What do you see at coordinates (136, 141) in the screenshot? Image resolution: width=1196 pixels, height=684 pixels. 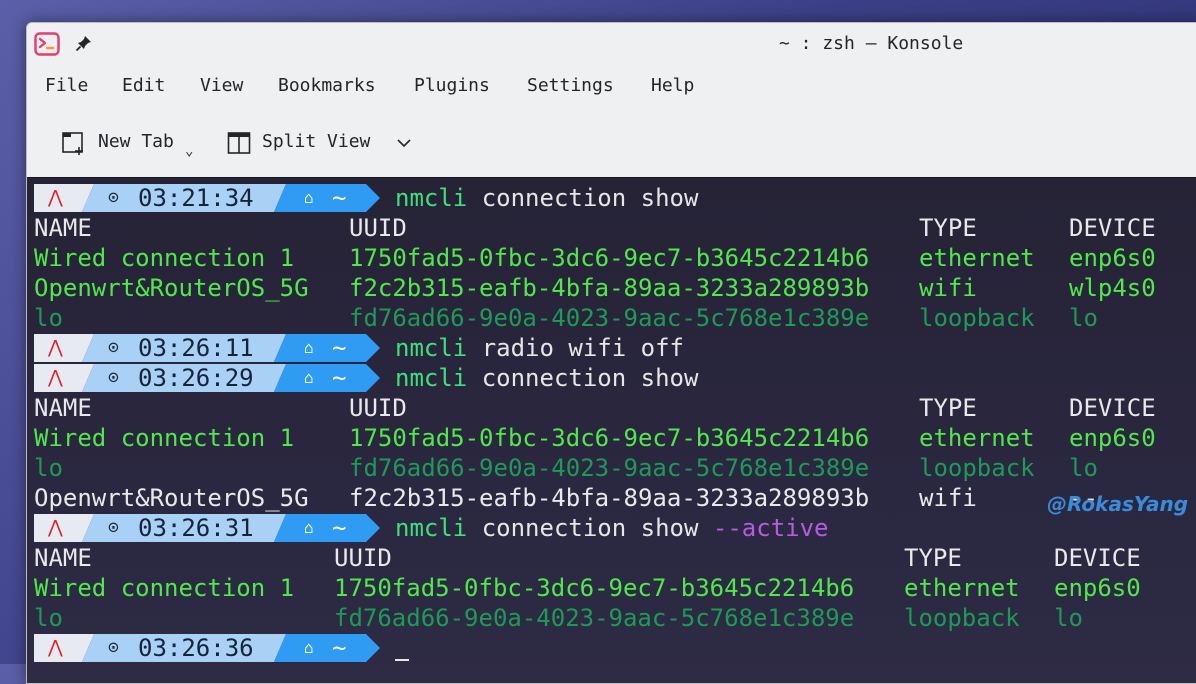 I see `new-tab-label: New Tab` at bounding box center [136, 141].